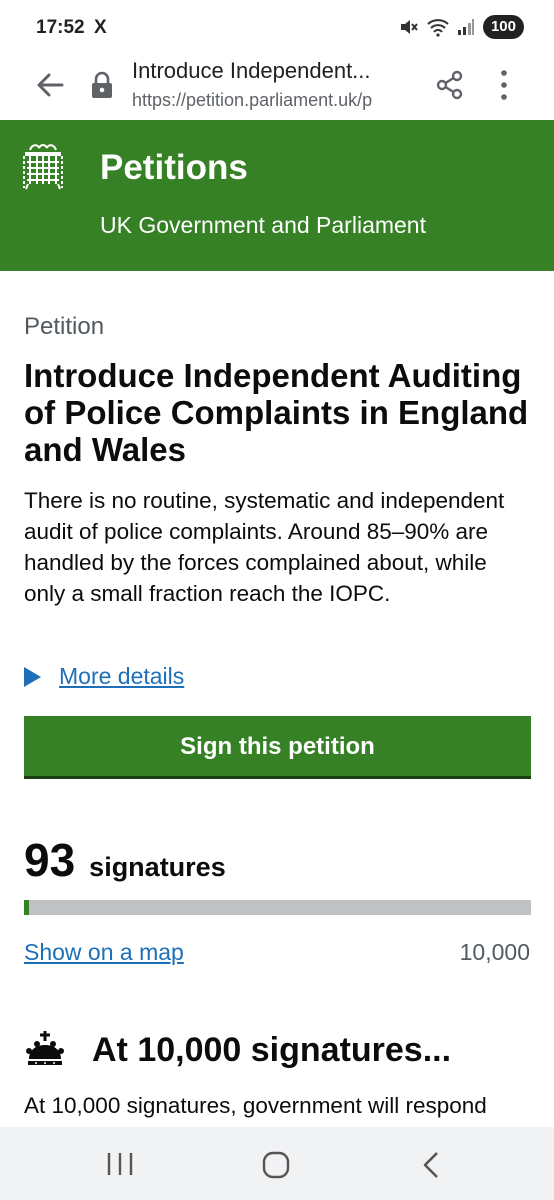  What do you see at coordinates (465, 27) in the screenshot?
I see `signal-icon` at bounding box center [465, 27].